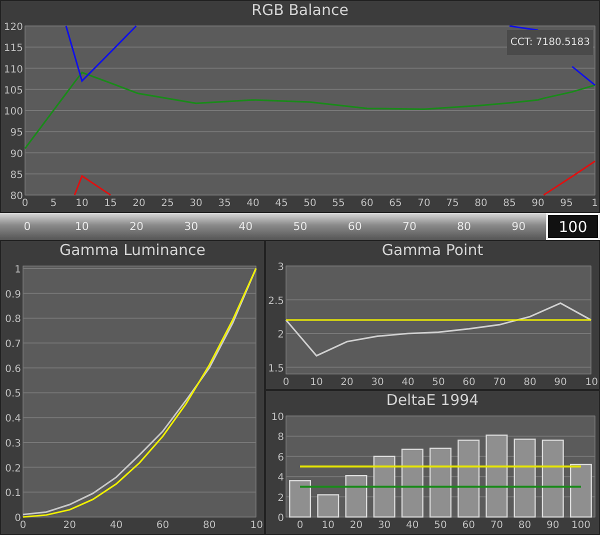 The width and height of the screenshot is (600, 535). Describe the element at coordinates (110, 203) in the screenshot. I see `x-tick-label: 15` at that location.